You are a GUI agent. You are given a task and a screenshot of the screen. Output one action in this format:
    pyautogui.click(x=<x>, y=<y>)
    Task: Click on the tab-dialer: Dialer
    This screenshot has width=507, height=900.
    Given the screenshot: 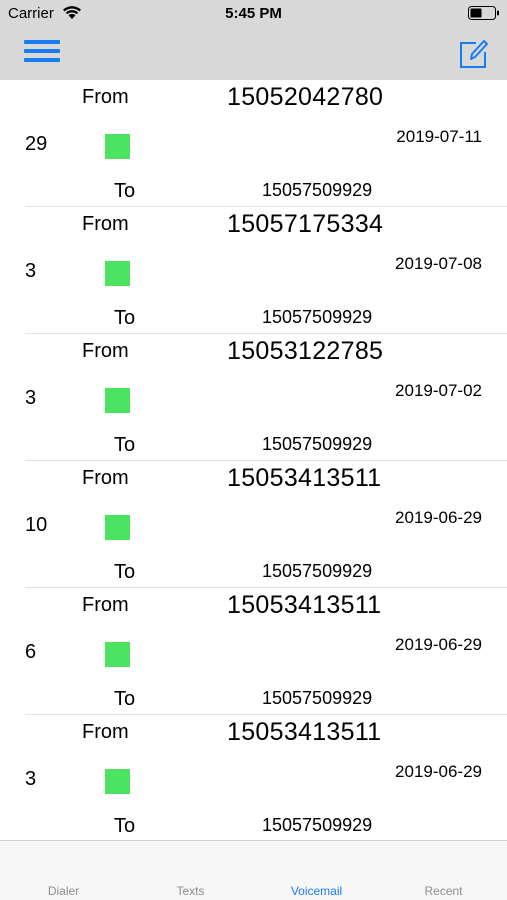 What is the action you would take?
    pyautogui.click(x=63, y=891)
    